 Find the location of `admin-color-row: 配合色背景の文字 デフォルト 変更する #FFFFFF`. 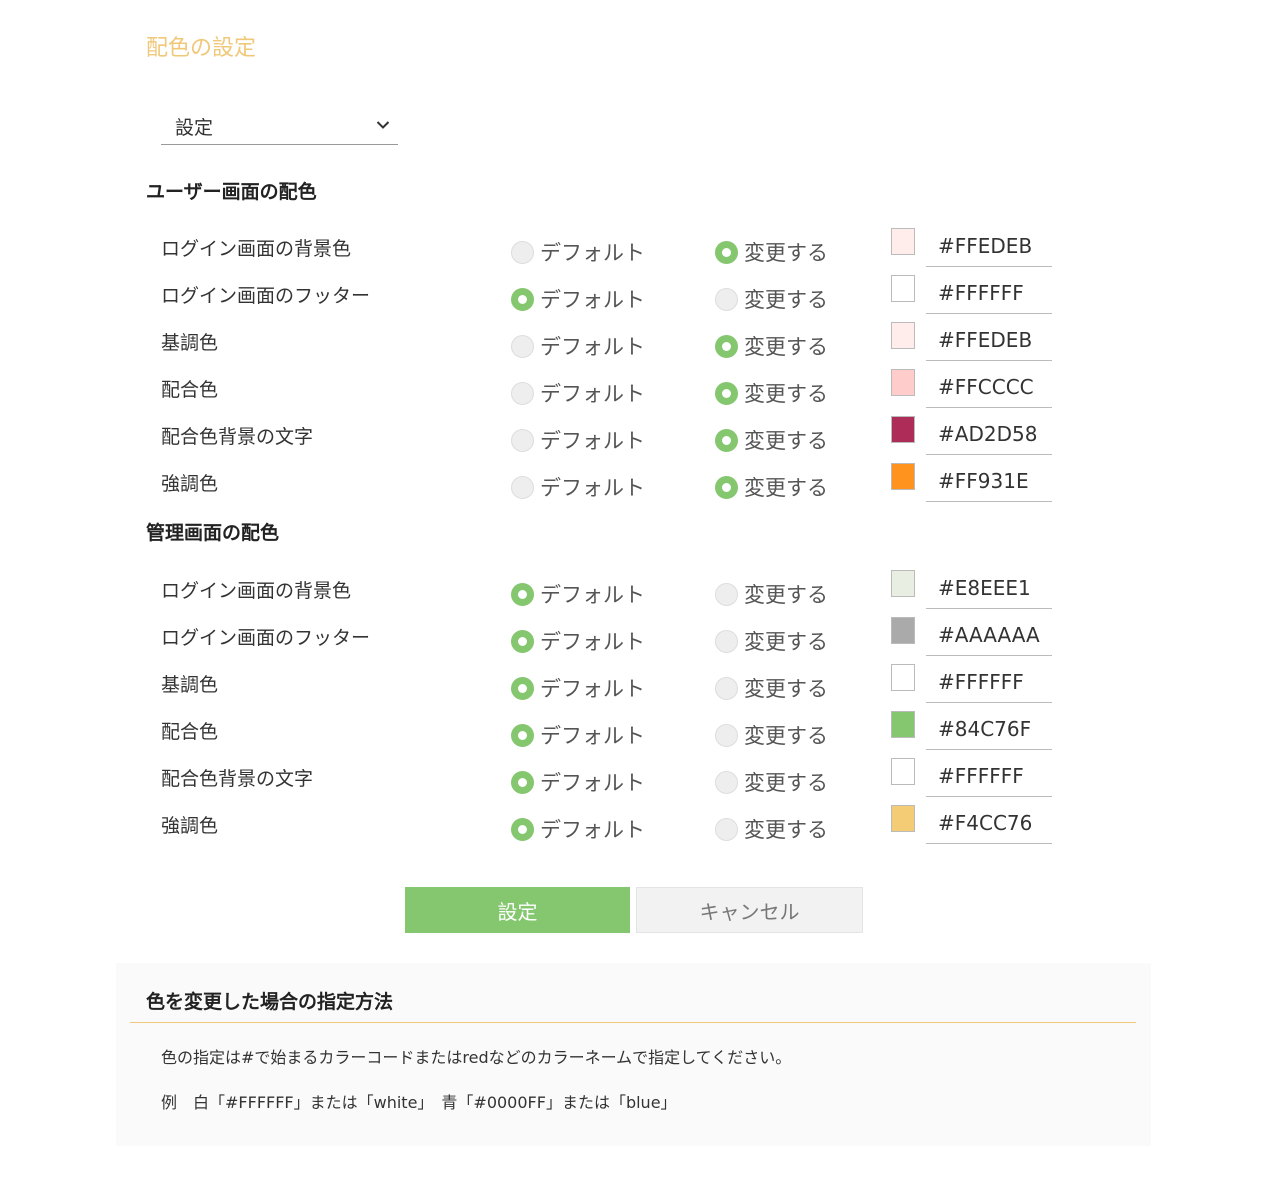

admin-color-row: 配合色背景の文字 デフォルト 変更する #FFFFFF is located at coordinates (635, 784).